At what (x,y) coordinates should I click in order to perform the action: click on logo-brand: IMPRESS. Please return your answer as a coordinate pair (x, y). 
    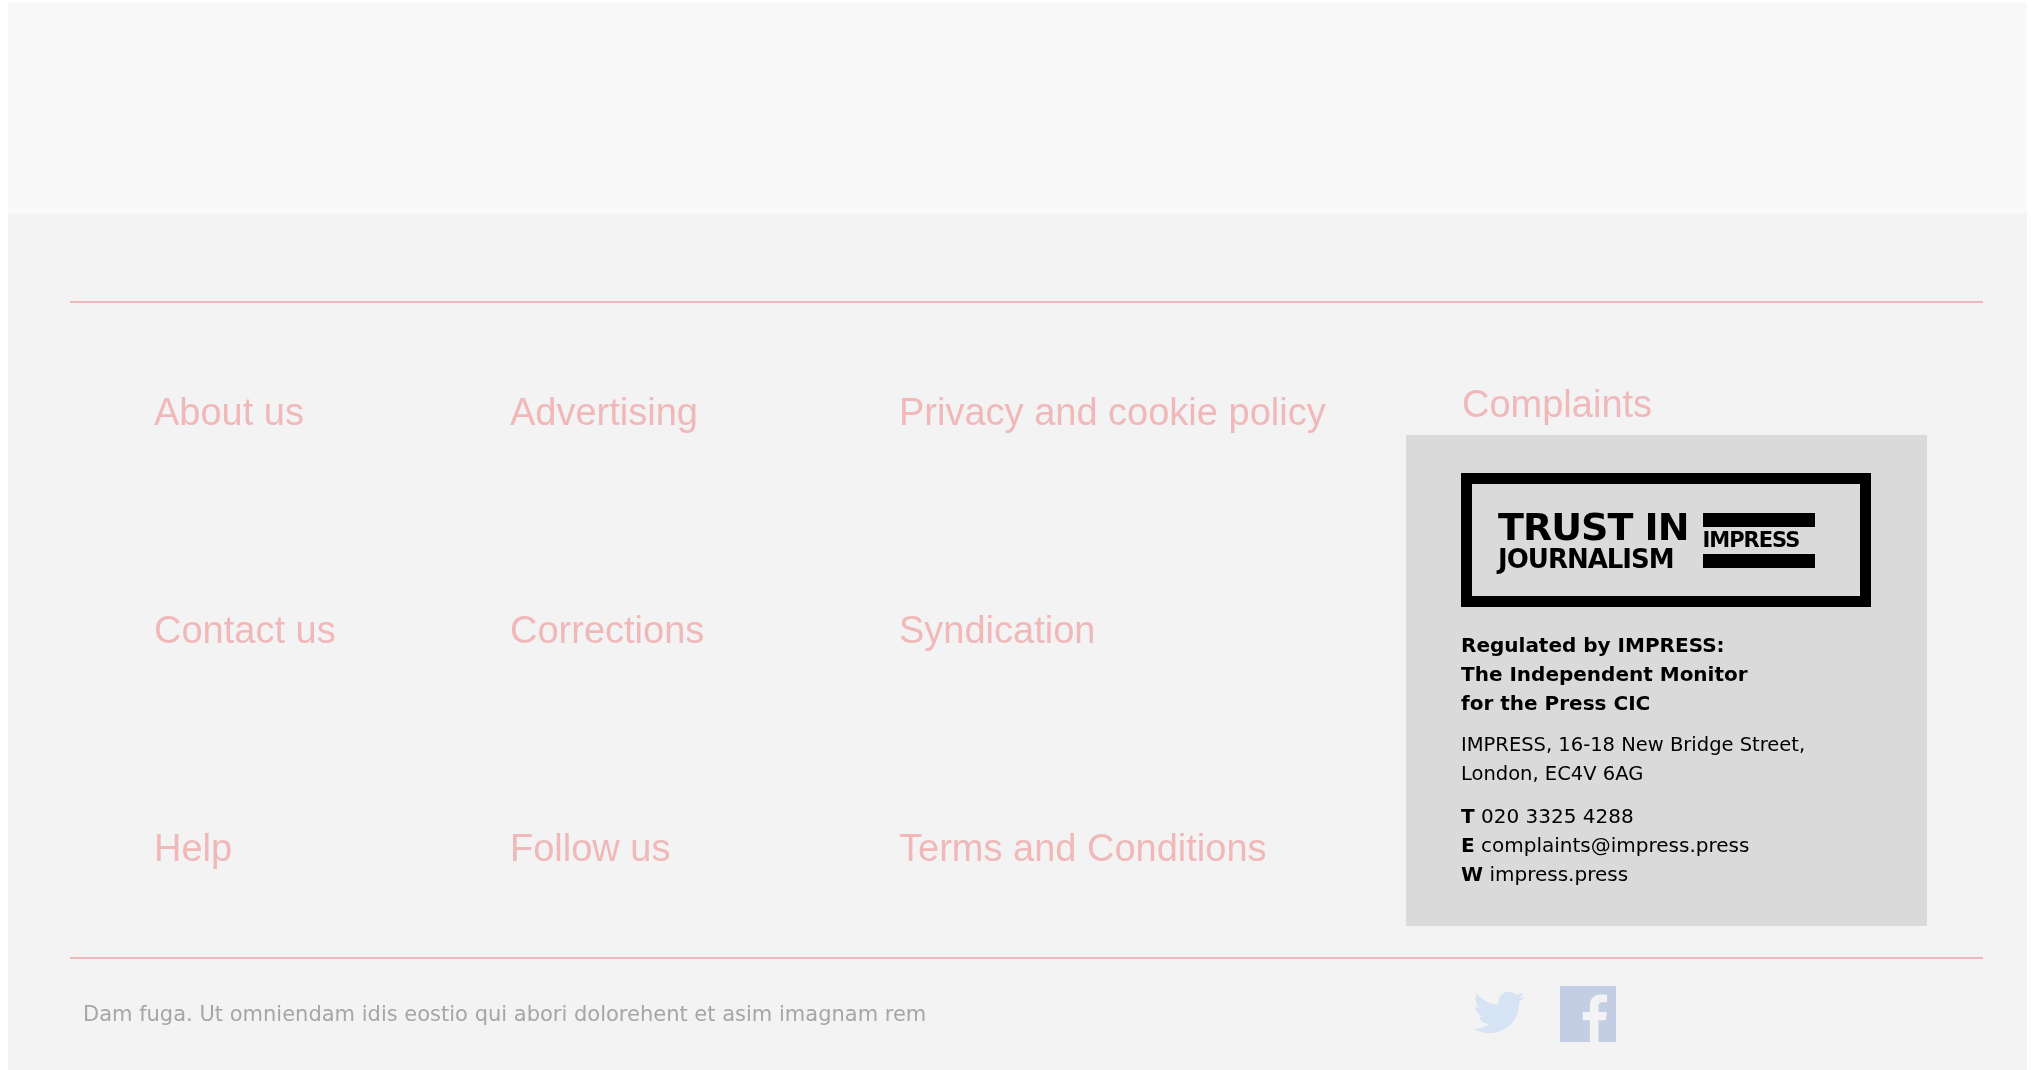
    Looking at the image, I should click on (1751, 540).